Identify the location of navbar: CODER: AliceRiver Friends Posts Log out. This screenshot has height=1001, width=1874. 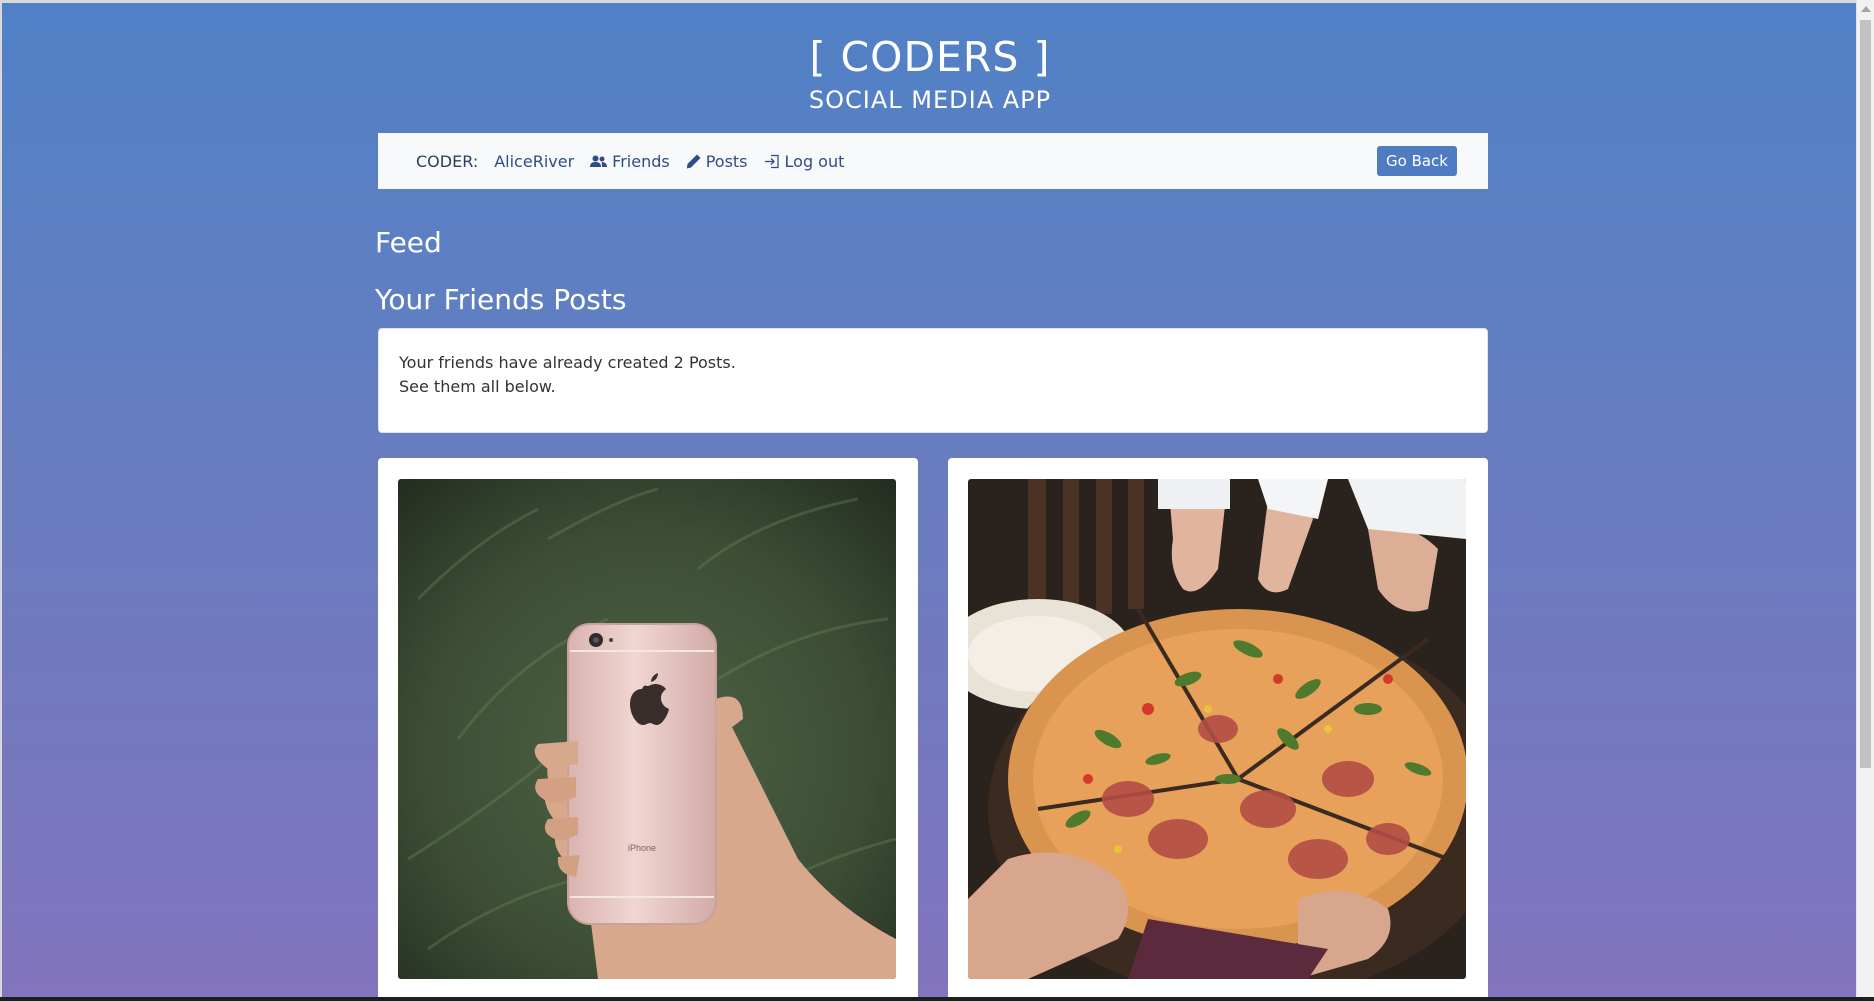
(933, 161).